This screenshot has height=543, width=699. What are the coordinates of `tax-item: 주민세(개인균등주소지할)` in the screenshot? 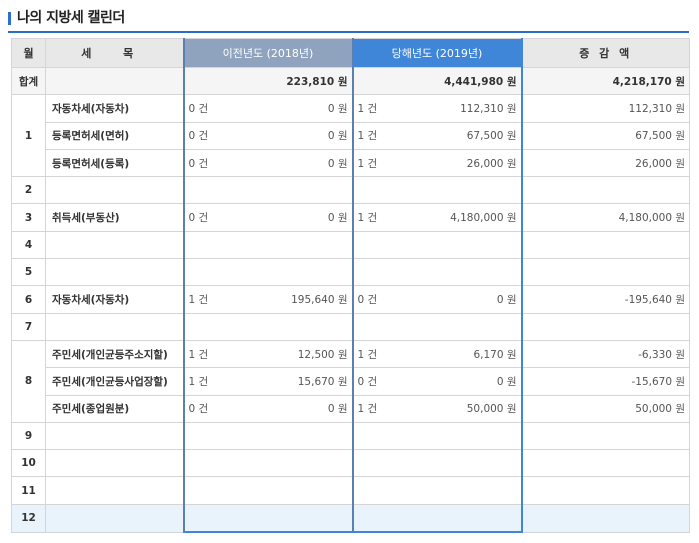 It's located at (114, 354).